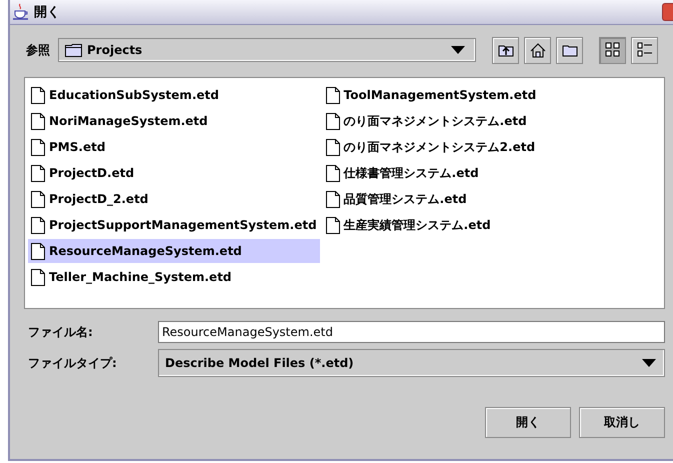 The image size is (673, 463). I want to click on file-type-label: ファイルタイプ:, so click(73, 363).